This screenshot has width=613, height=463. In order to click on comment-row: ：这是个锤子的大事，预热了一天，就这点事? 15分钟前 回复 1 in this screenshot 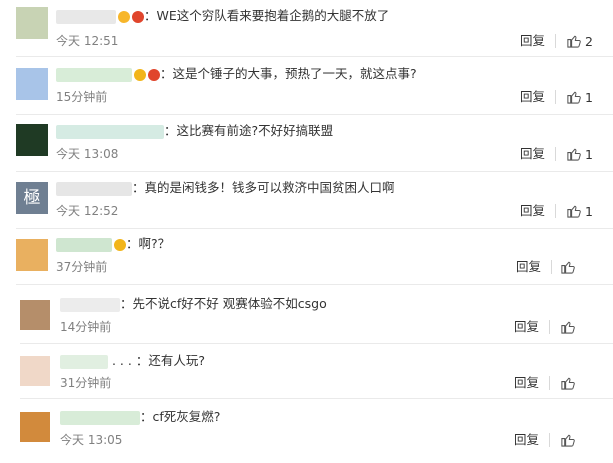, I will do `click(306, 86)`.